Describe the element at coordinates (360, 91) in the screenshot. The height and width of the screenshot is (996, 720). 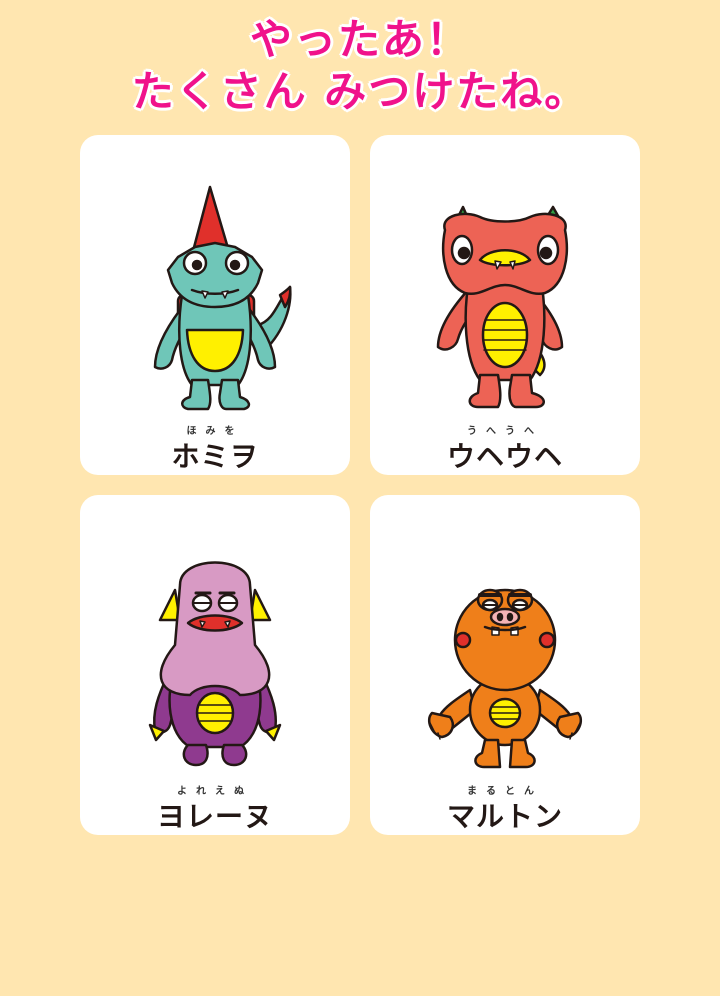
I see `title-line-2: たくさん みつけたね。` at that location.